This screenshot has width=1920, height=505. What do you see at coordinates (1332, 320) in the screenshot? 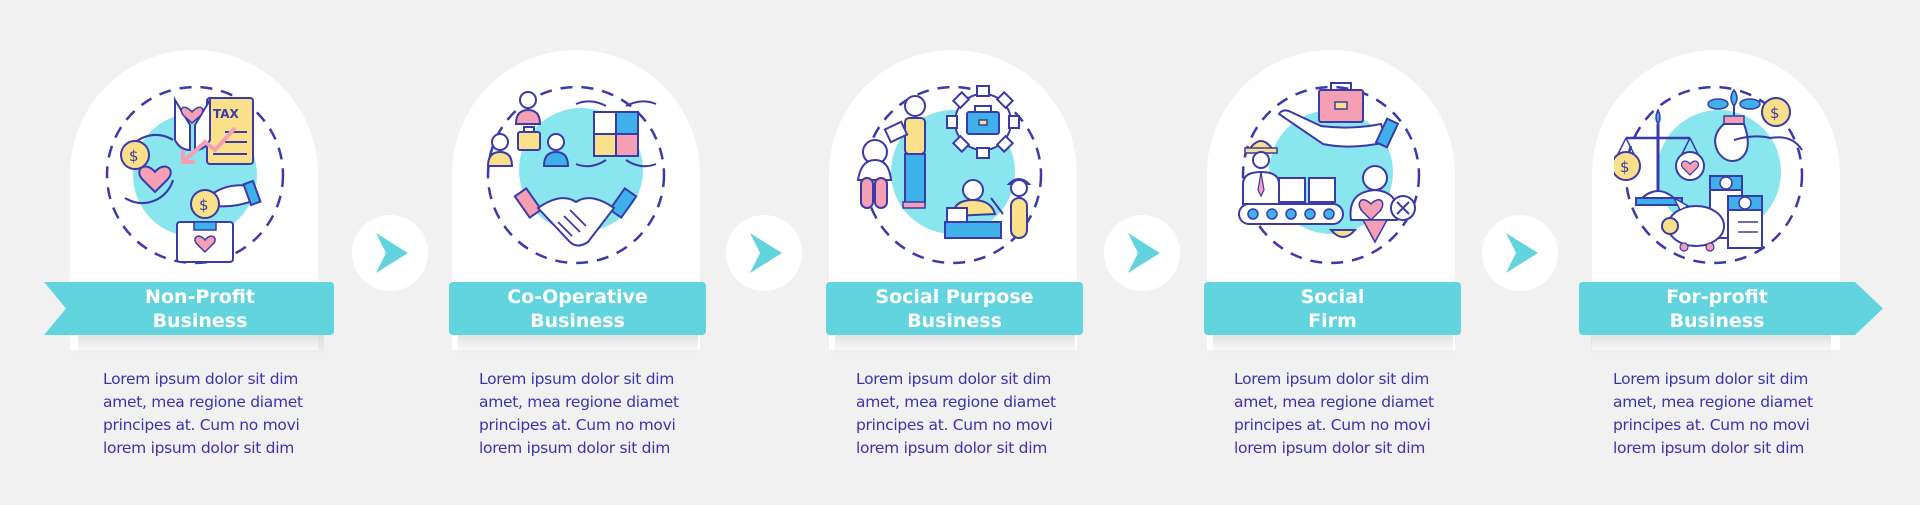
I see `step-title-line2: Firm` at bounding box center [1332, 320].